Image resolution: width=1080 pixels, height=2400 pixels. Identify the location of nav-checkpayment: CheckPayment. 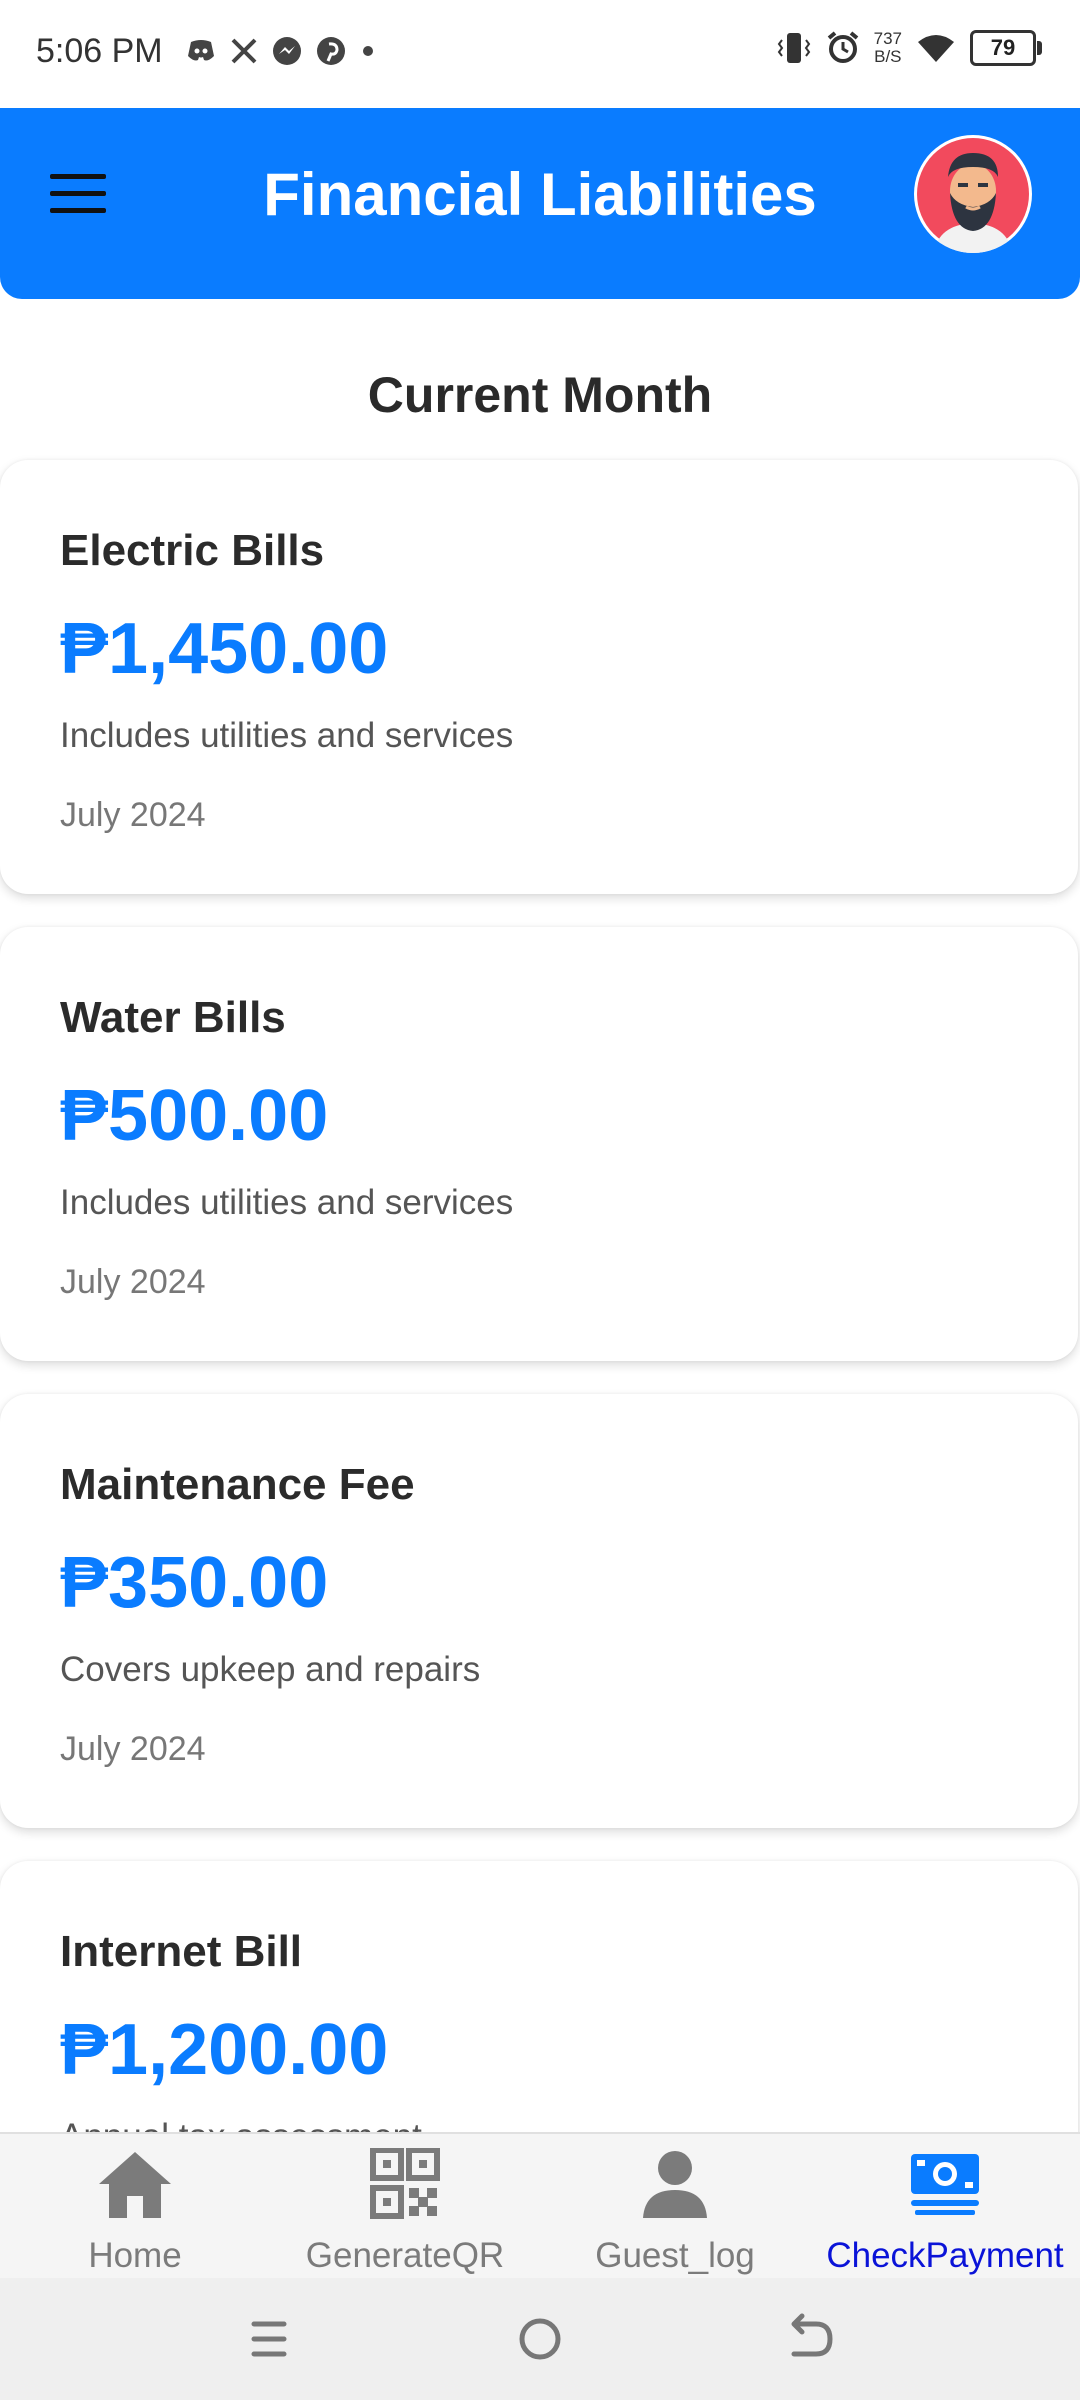
(945, 2207).